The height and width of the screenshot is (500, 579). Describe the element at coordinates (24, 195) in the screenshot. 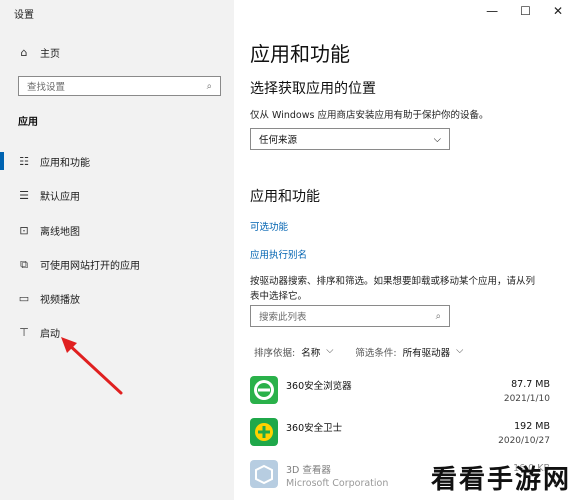

I see `default-apps-icon: ☰` at that location.